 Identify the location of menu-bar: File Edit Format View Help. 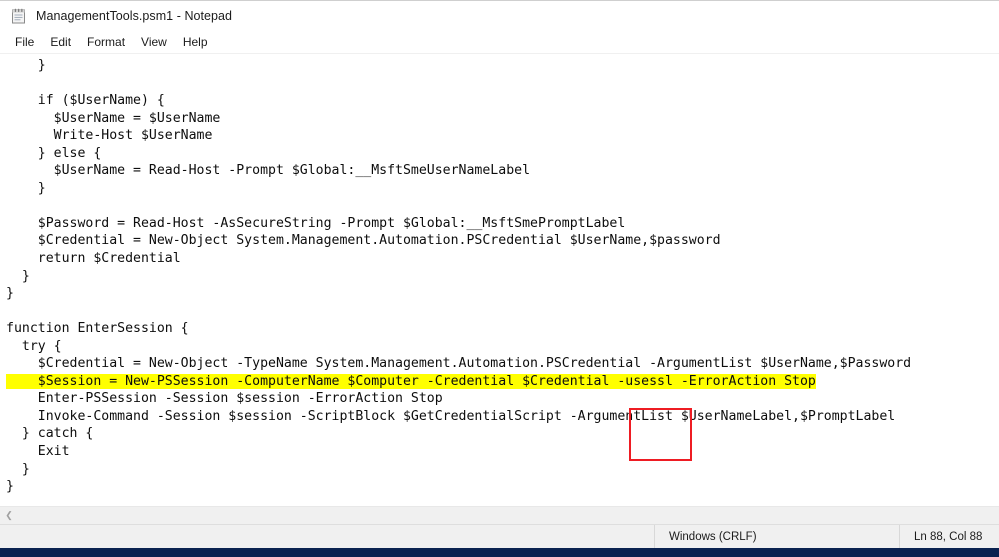
(499, 42).